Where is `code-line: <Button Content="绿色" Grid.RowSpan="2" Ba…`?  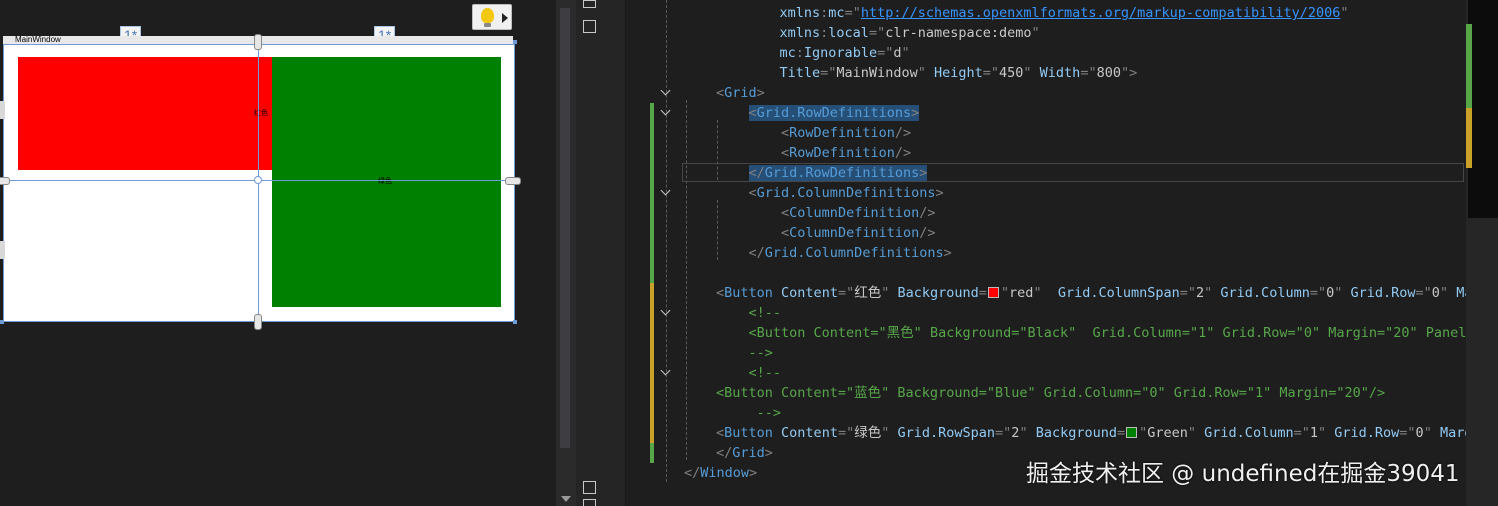
code-line: <Button Content="绿色" Grid.RowSpan="2" Ba… is located at coordinates (1091, 433).